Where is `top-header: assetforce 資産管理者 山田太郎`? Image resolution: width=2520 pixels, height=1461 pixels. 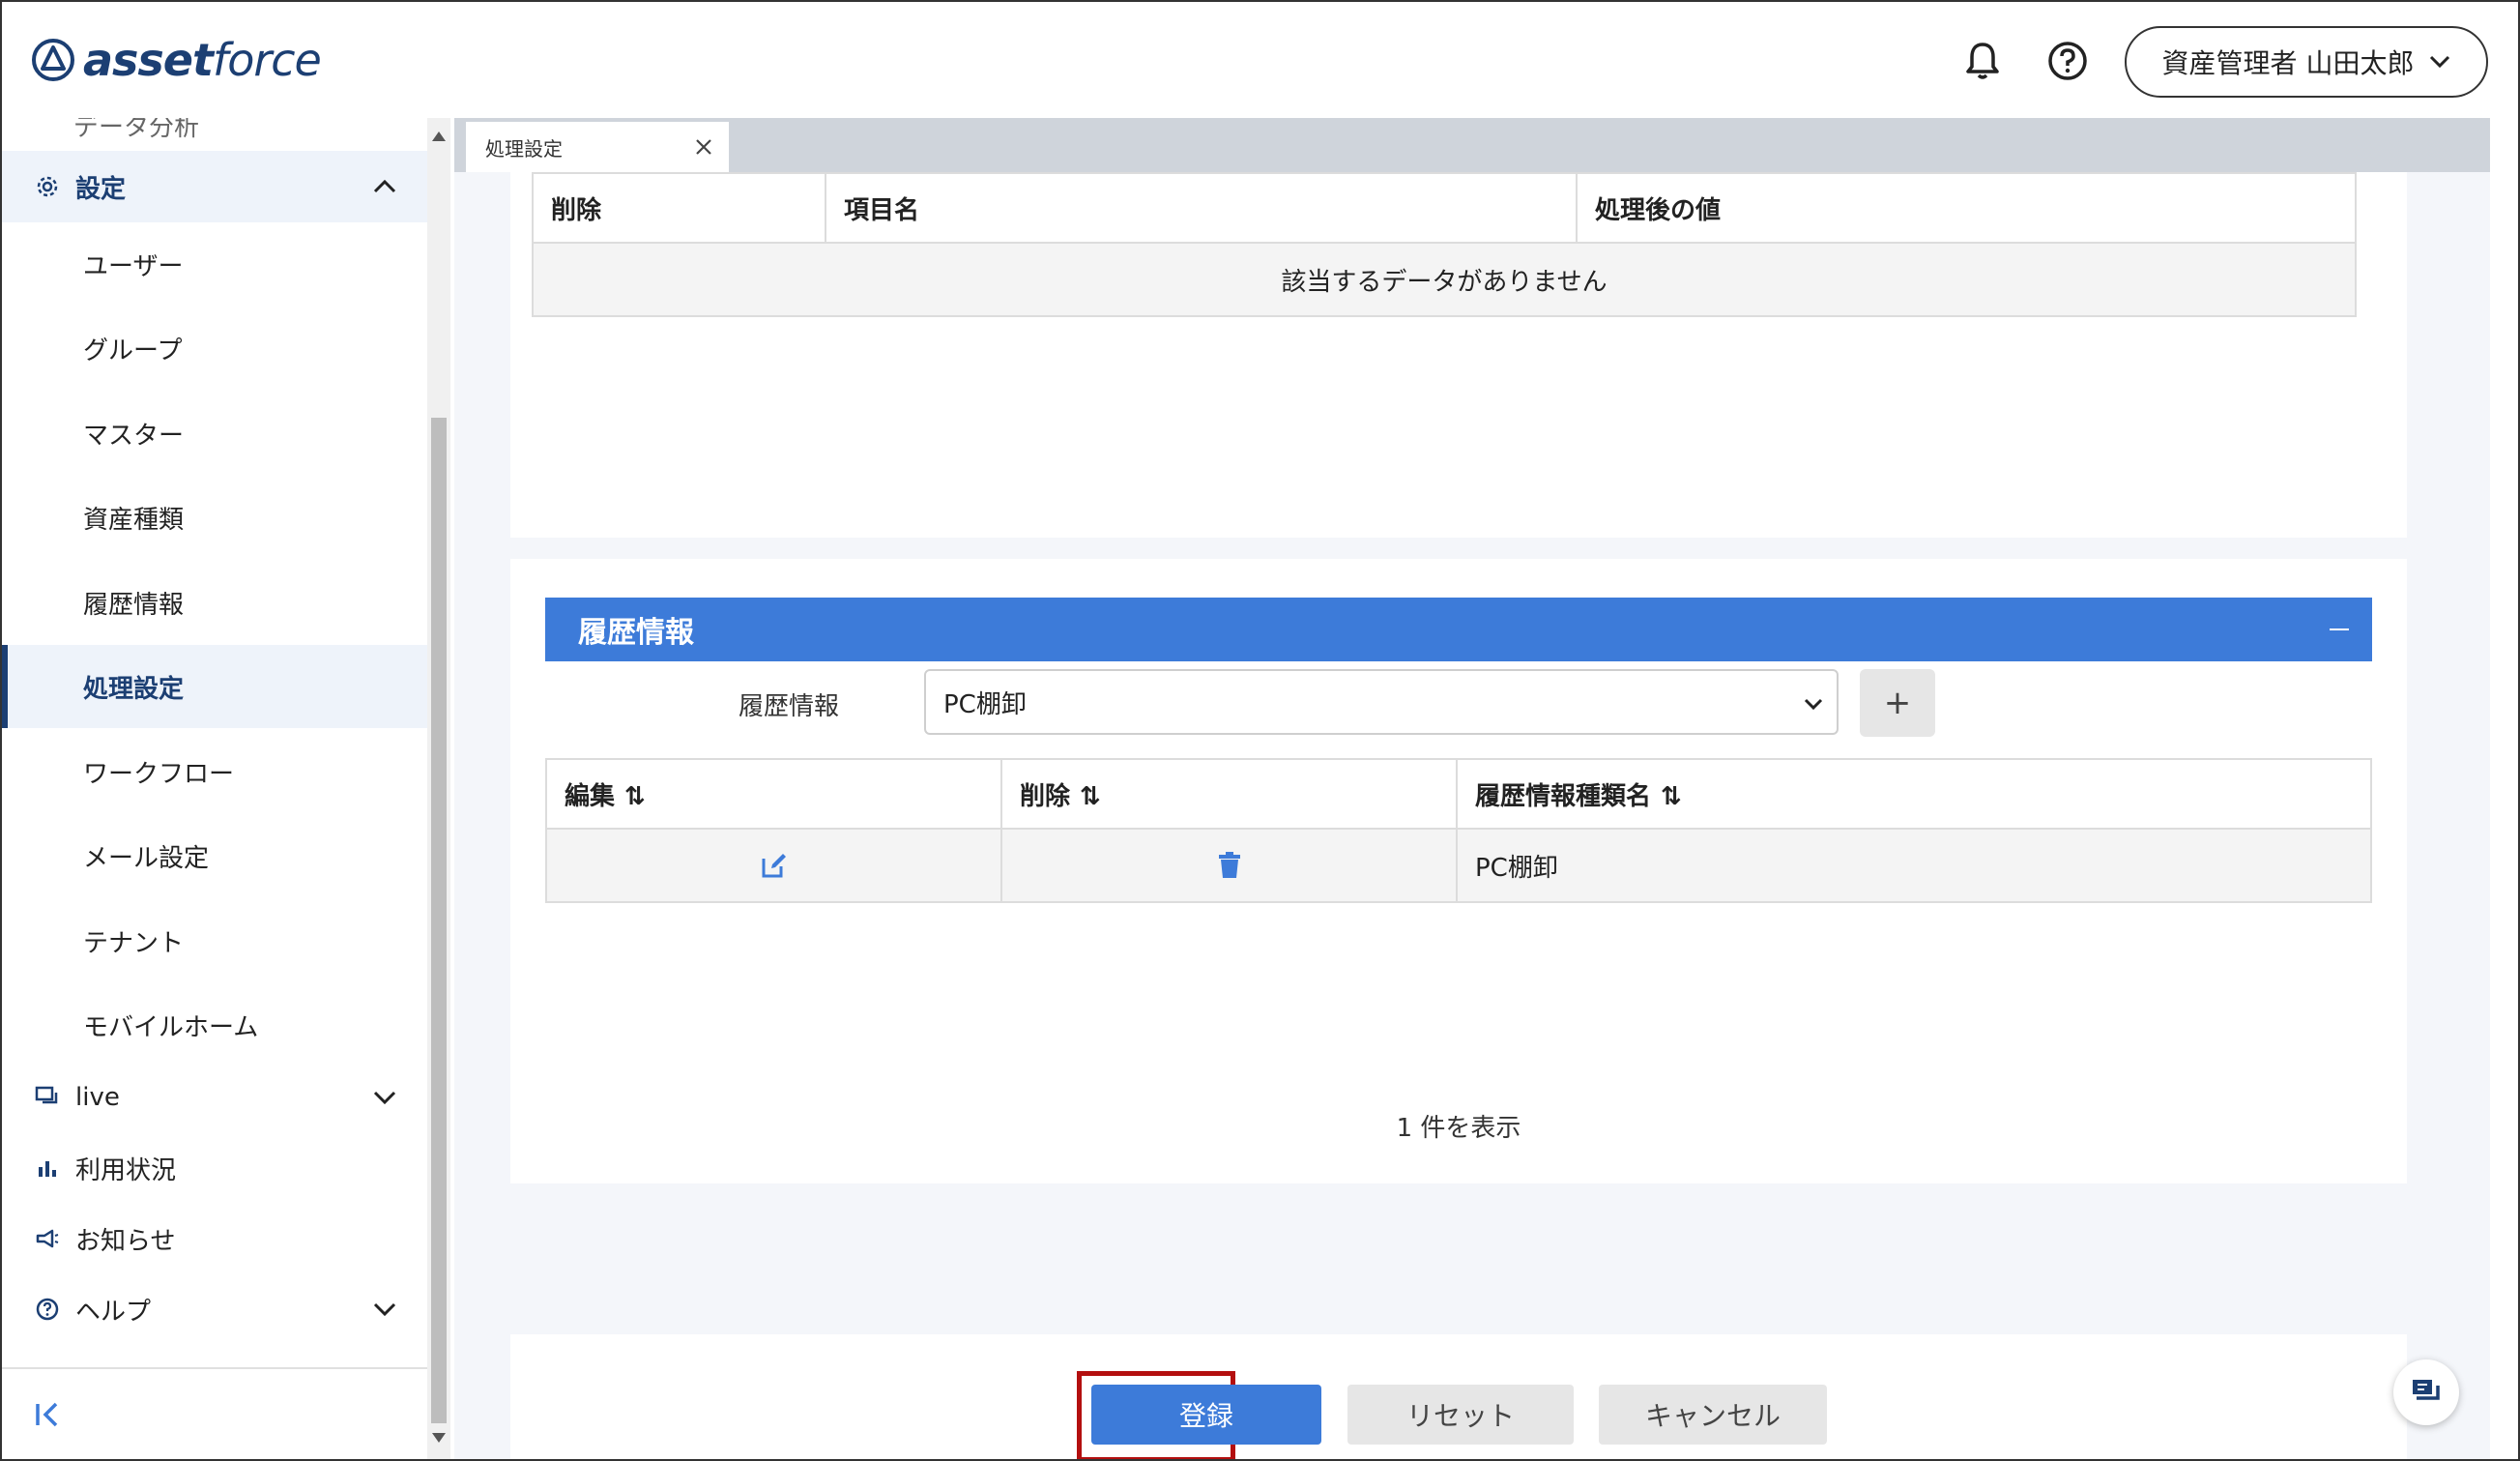 top-header: assetforce 資産管理者 山田太郎 is located at coordinates (1260, 60).